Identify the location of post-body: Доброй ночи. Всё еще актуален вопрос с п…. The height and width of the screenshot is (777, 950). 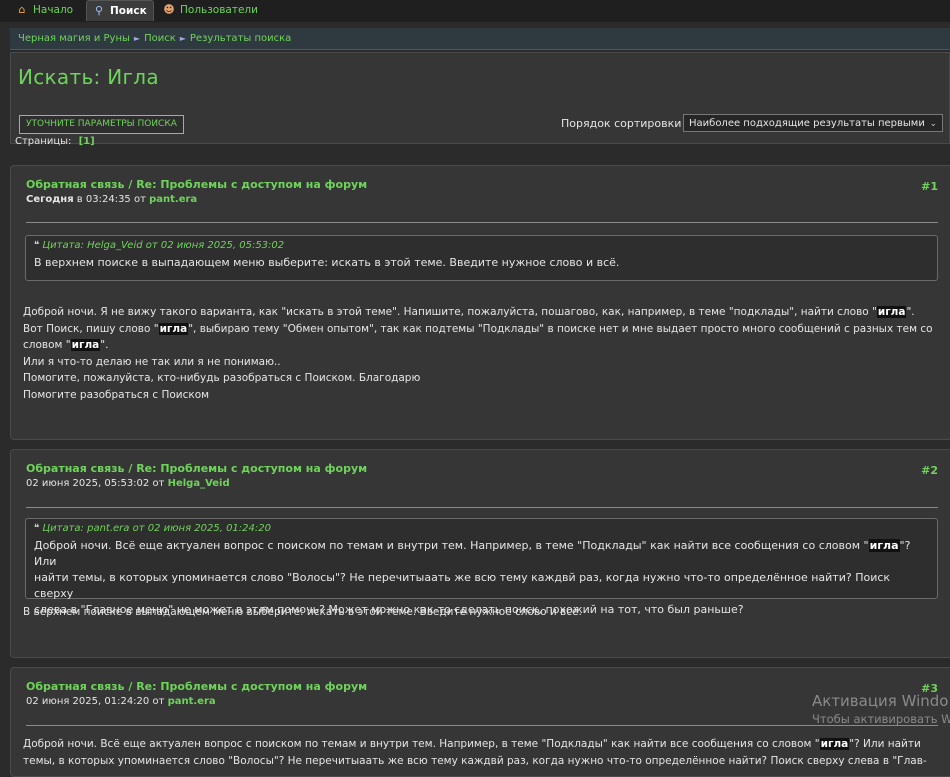
(481, 752).